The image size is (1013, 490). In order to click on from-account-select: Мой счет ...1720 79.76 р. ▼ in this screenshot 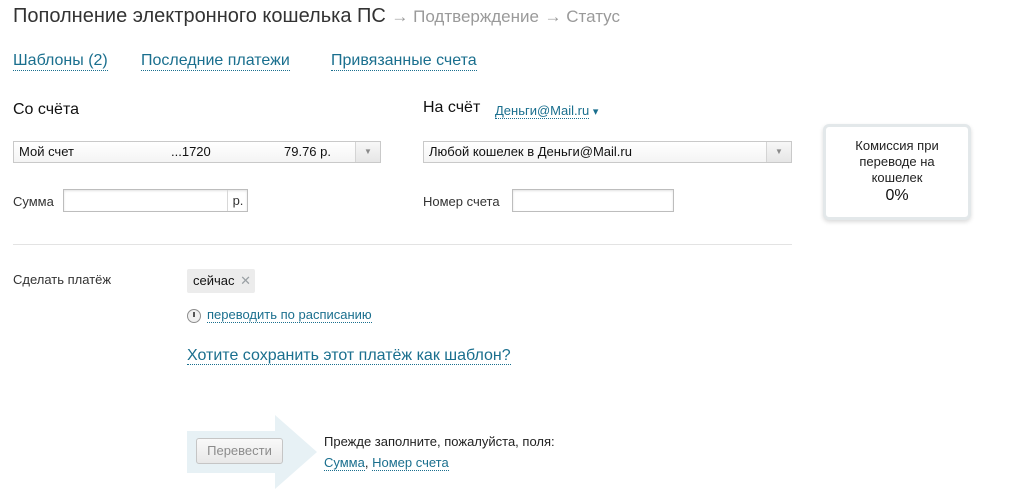, I will do `click(197, 152)`.